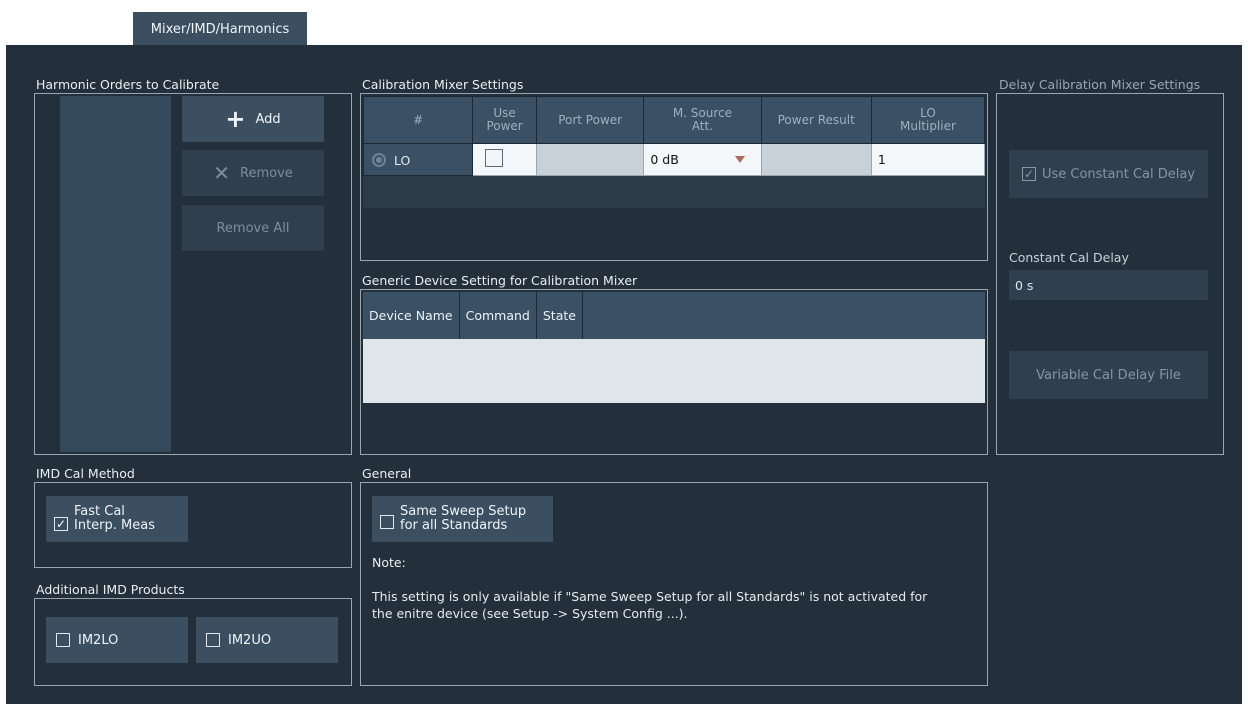  Describe the element at coordinates (115, 274) in the screenshot. I see `harmonic-orders-list` at that location.